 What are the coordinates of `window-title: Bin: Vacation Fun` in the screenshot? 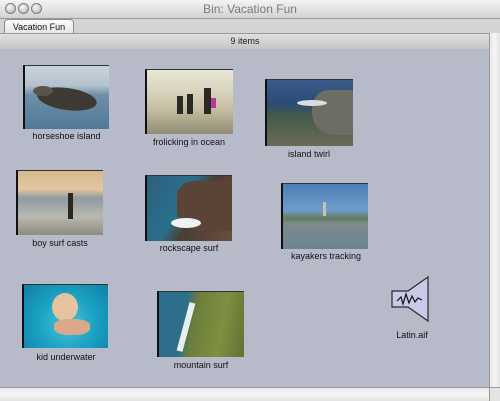 It's located at (250, 9).